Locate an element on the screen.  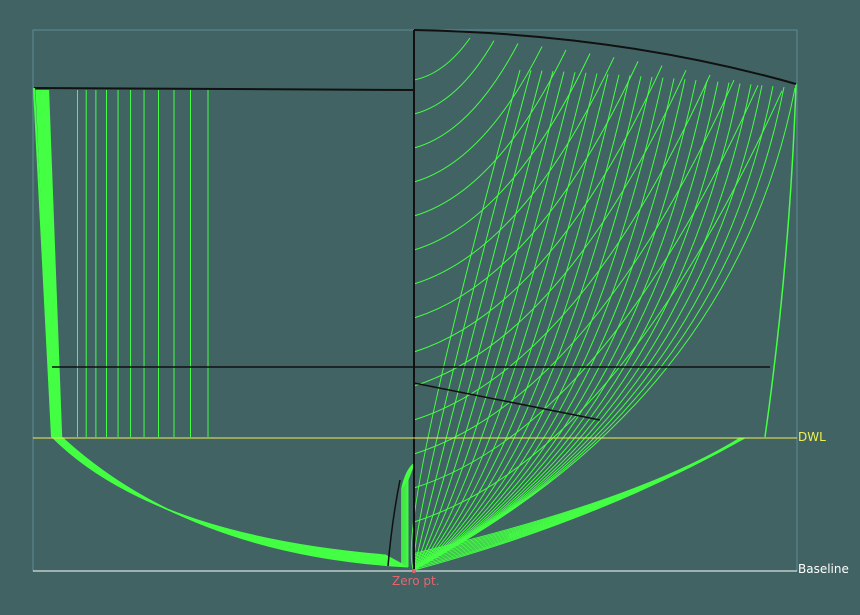
skeg-outline is located at coordinates (394, 523).